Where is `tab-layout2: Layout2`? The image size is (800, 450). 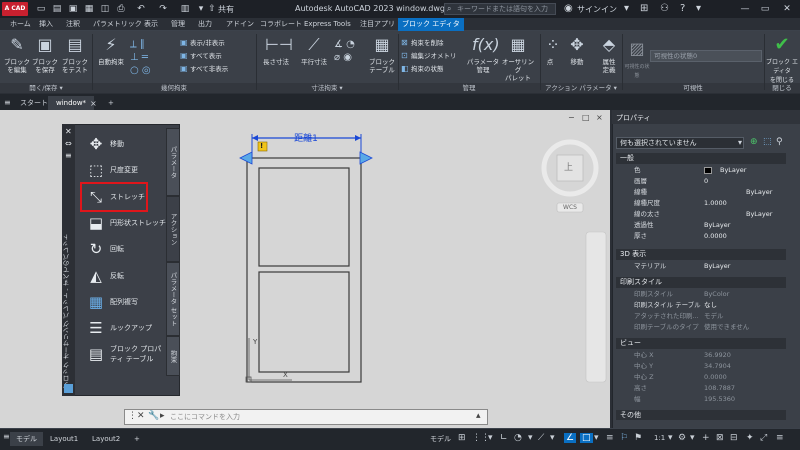
tab-layout2: Layout2 is located at coordinates (106, 439).